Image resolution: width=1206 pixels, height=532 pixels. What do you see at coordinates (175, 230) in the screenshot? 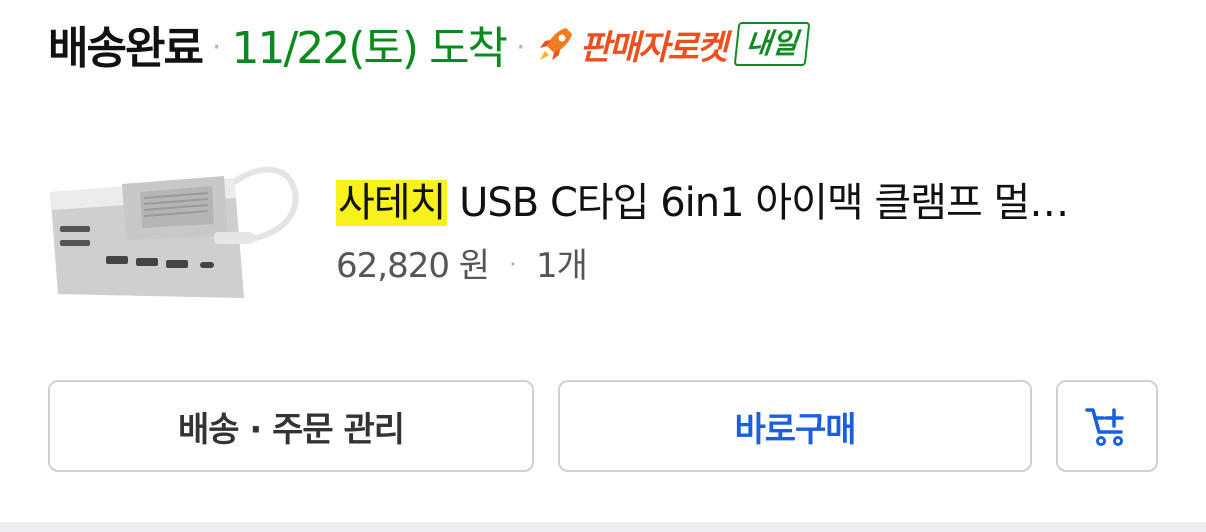
I see `product-image` at bounding box center [175, 230].